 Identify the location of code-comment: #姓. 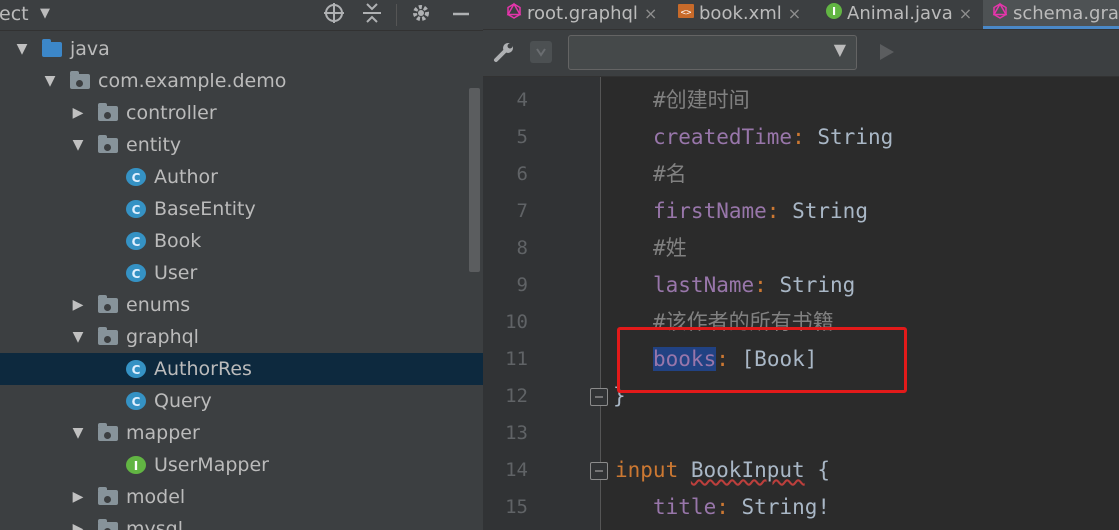
(670, 248).